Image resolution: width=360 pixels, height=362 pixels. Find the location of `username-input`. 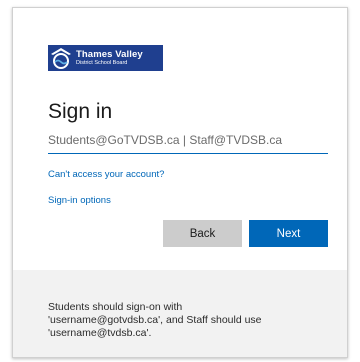

username-input is located at coordinates (188, 140).